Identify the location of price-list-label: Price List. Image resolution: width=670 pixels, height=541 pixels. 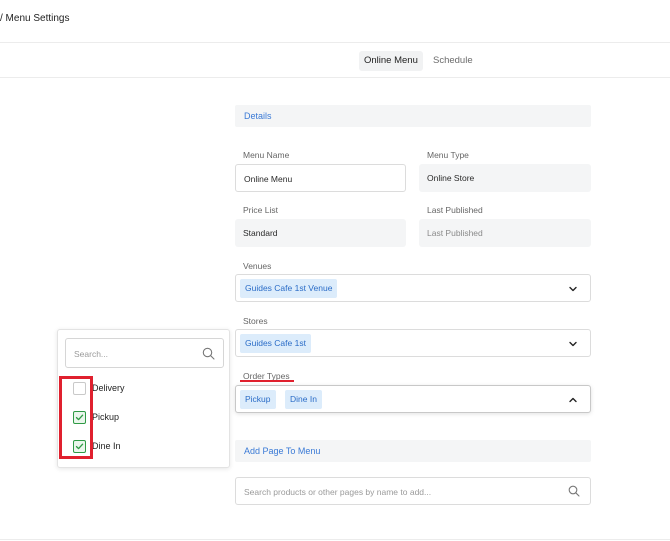
(260, 210).